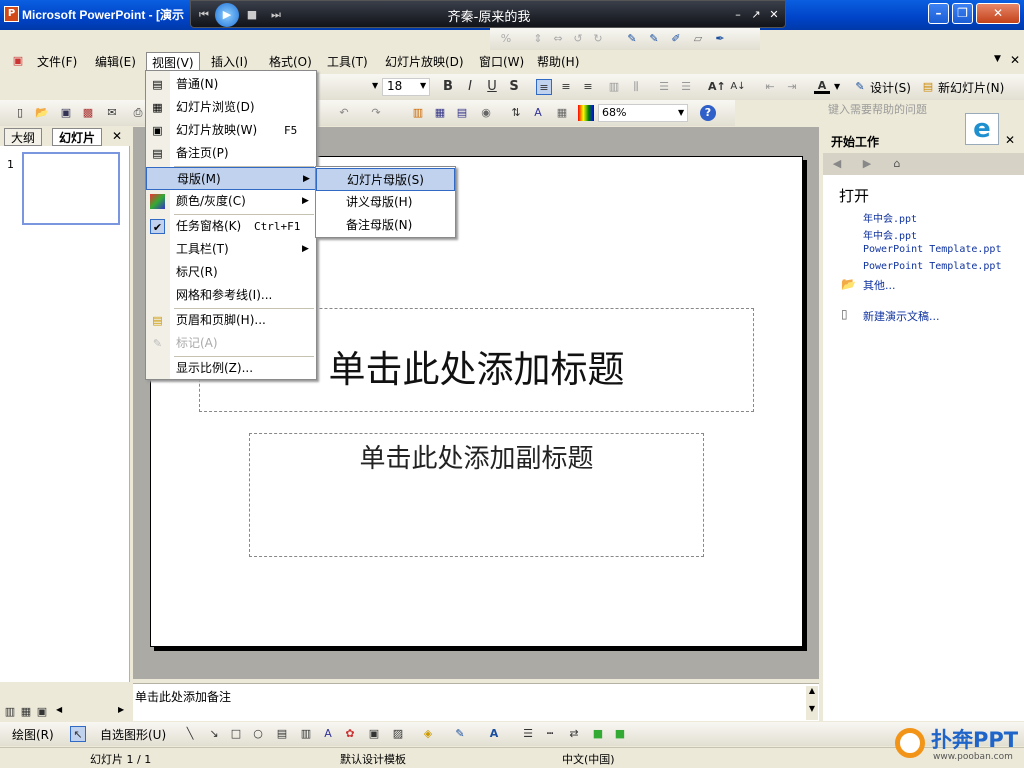 The height and width of the screenshot is (768, 1024). Describe the element at coordinates (738, 87) in the screenshot. I see `decrease-font-icon: A↓` at that location.